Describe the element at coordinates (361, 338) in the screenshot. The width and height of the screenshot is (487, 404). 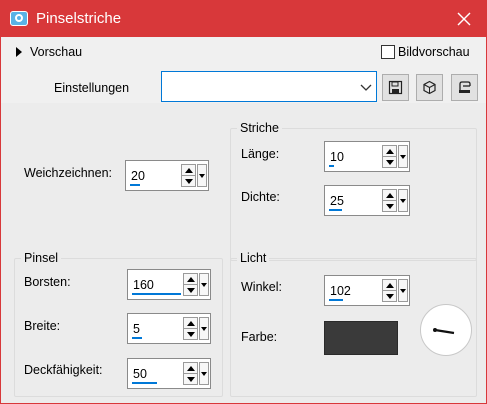
I see `color-swatch` at that location.